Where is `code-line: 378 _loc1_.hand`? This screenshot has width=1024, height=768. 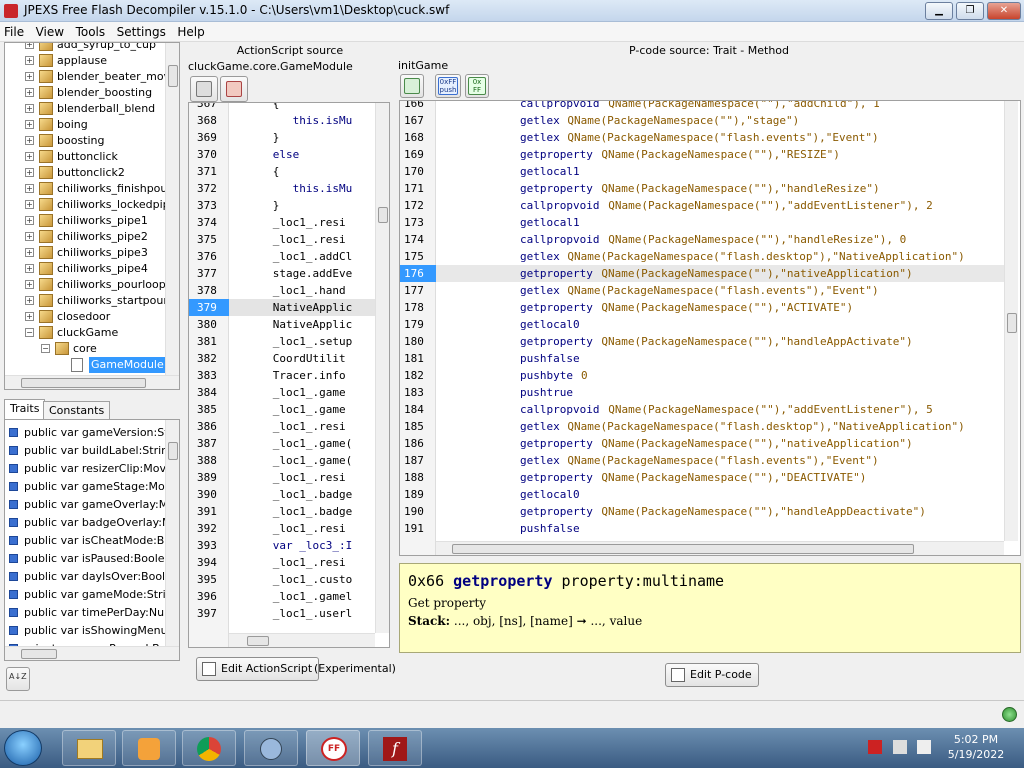
code-line: 378 _loc1_.hand is located at coordinates (282, 290).